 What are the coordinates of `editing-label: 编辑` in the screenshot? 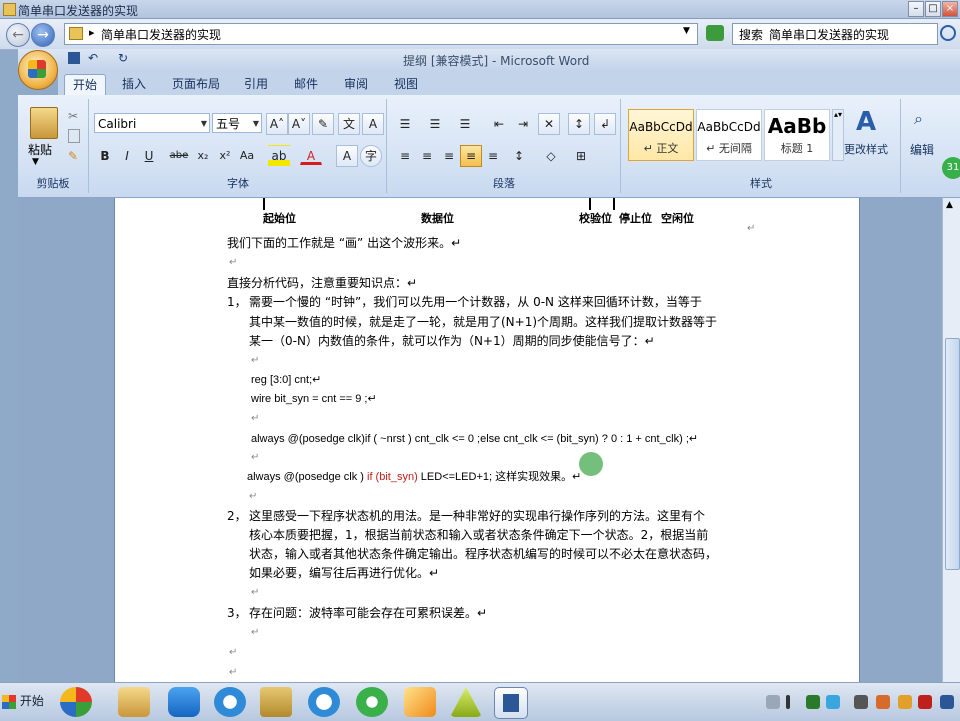 It's located at (922, 149).